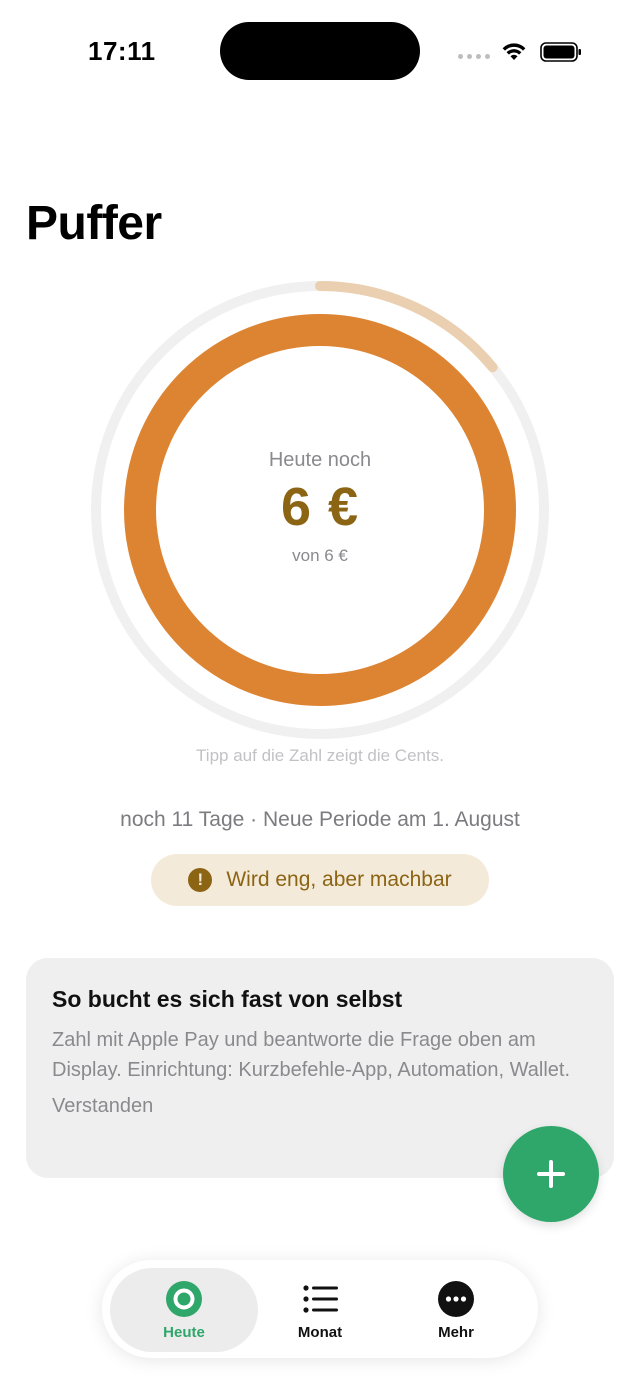 The image size is (640, 1393). Describe the element at coordinates (122, 51) in the screenshot. I see `status-time: 17:11` at that location.